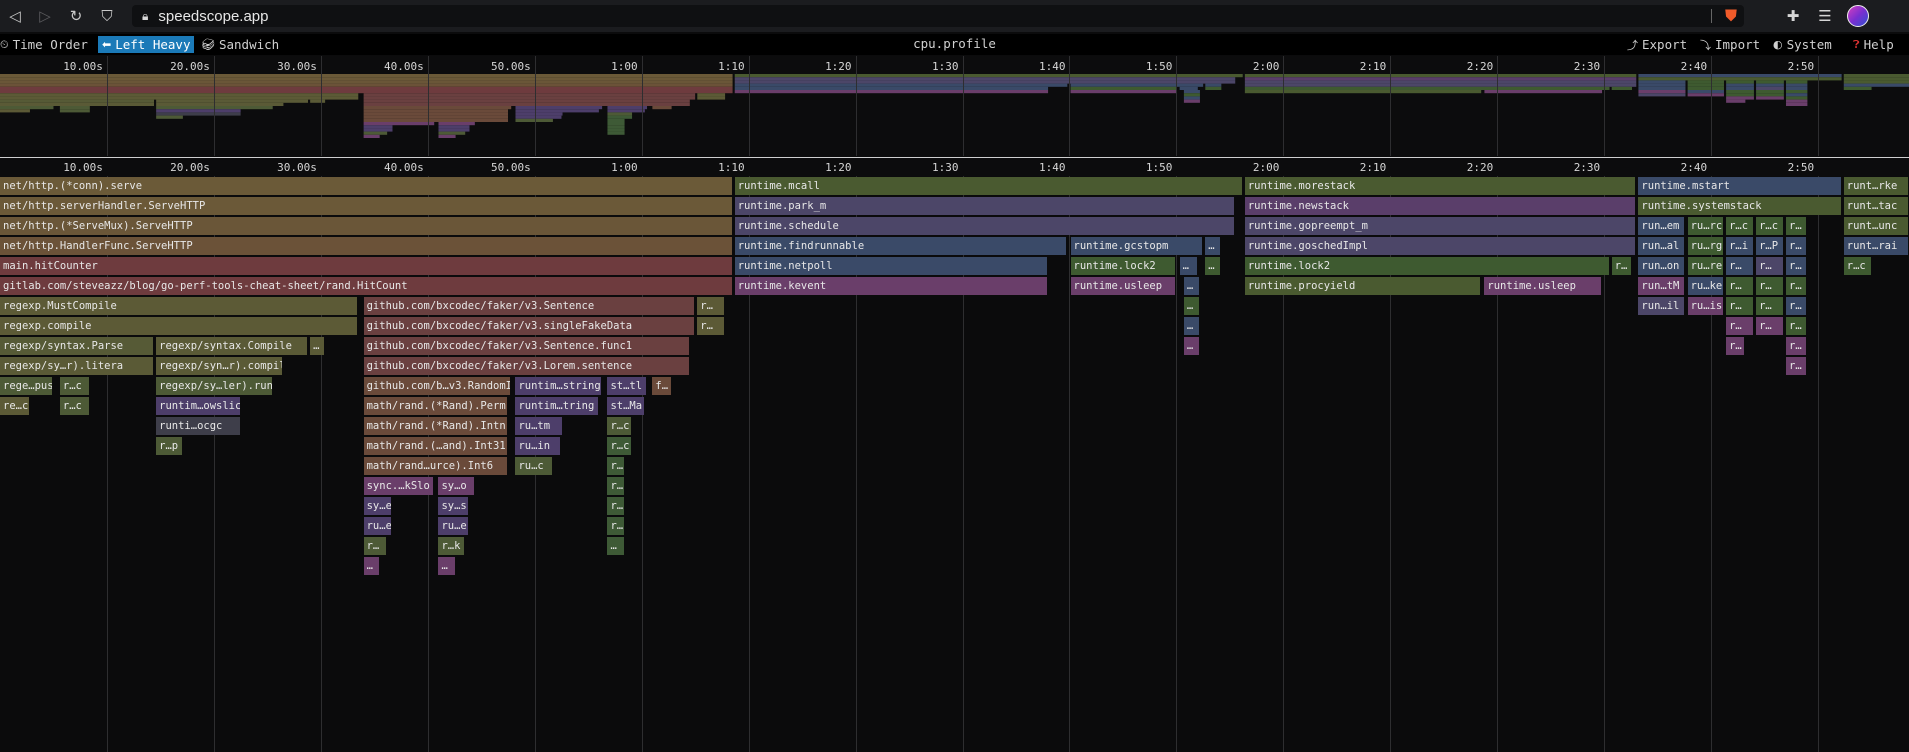 Image resolution: width=1909 pixels, height=752 pixels. Describe the element at coordinates (179, 306) in the screenshot. I see `flame-frame: regexp.MustCompile` at that location.